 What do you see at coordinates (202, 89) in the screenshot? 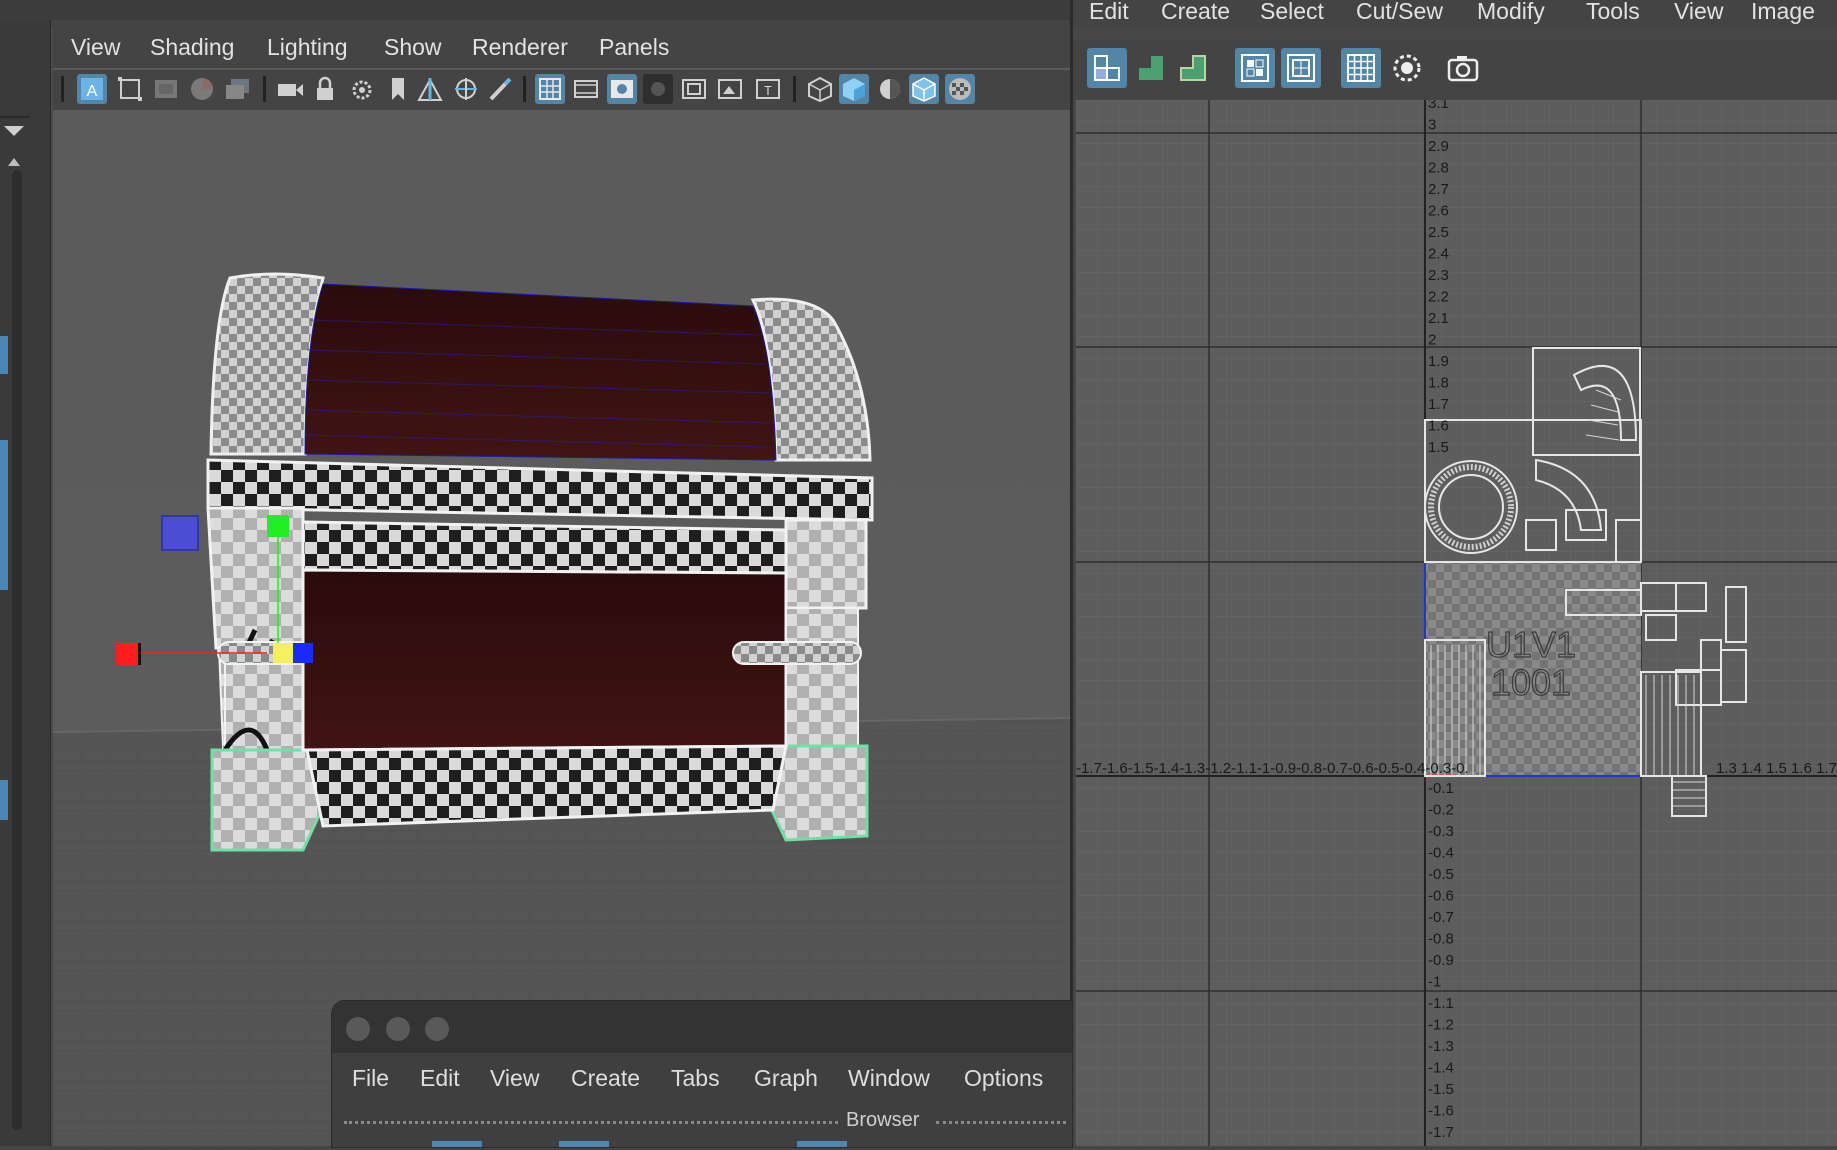
I see `image-plane-icon` at bounding box center [202, 89].